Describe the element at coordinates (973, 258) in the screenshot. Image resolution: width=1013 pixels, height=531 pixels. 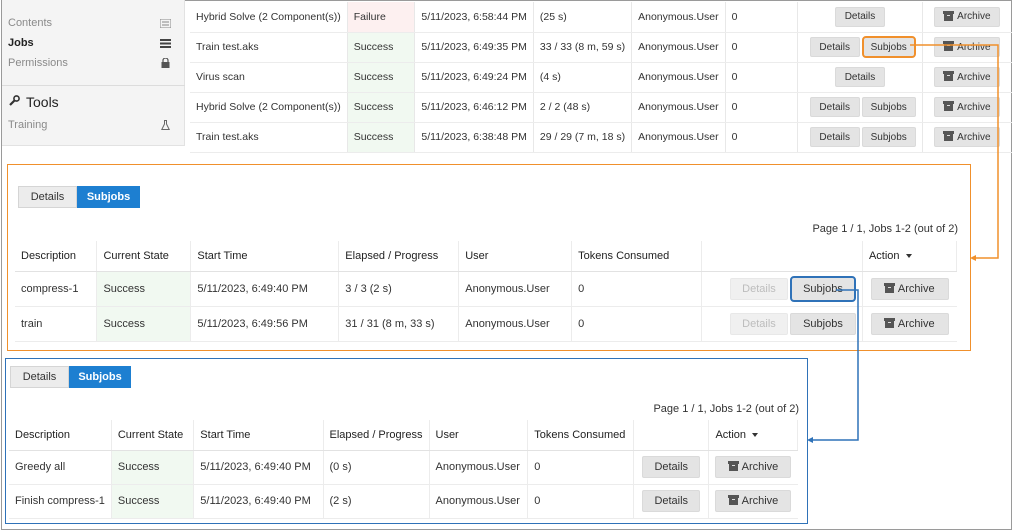
I see `orange-arrowhead` at that location.